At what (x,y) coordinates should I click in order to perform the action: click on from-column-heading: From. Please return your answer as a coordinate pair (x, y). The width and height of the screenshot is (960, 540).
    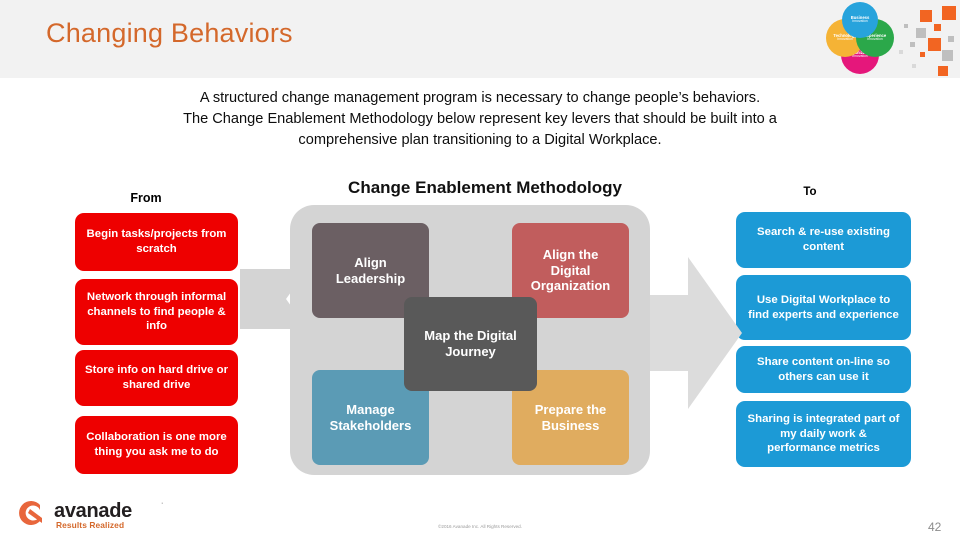
    Looking at the image, I should click on (146, 198).